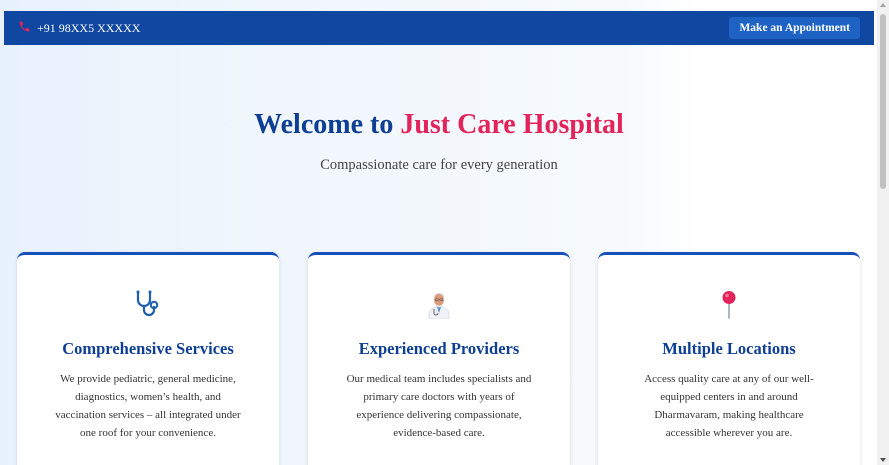 Image resolution: width=889 pixels, height=465 pixels. I want to click on card-title: Multiple Locations, so click(729, 348).